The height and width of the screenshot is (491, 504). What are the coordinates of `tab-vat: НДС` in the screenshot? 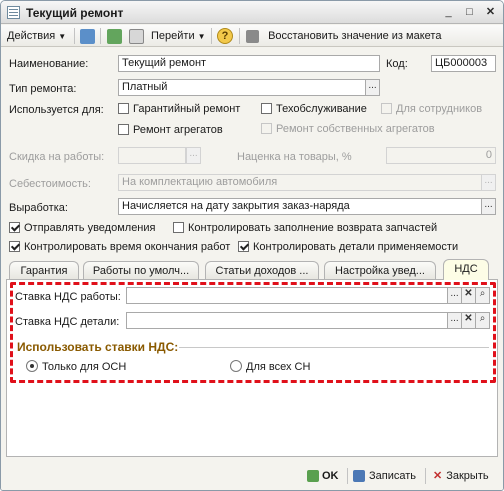 It's located at (466, 269).